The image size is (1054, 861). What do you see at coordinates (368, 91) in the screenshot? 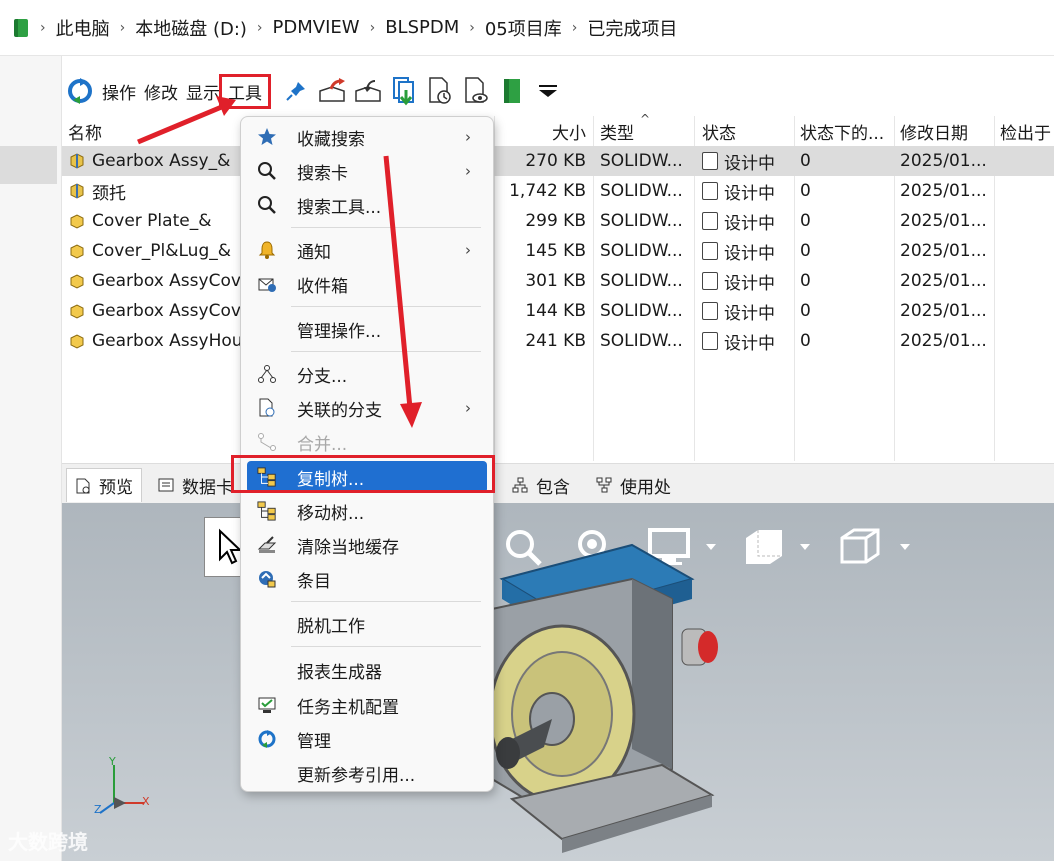
I see `check-in-icon` at bounding box center [368, 91].